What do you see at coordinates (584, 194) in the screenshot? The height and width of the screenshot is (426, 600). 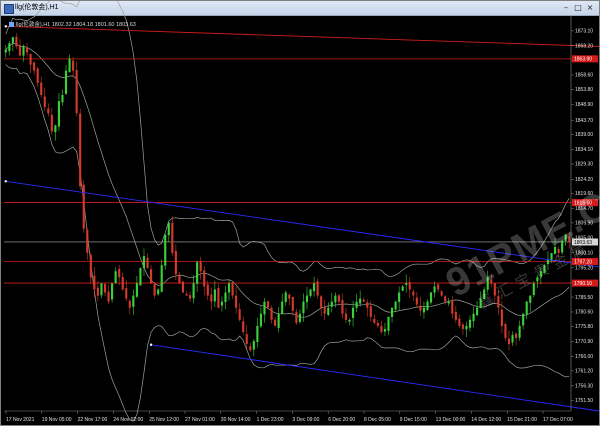 I see `price-tick-label: 1819.60` at bounding box center [584, 194].